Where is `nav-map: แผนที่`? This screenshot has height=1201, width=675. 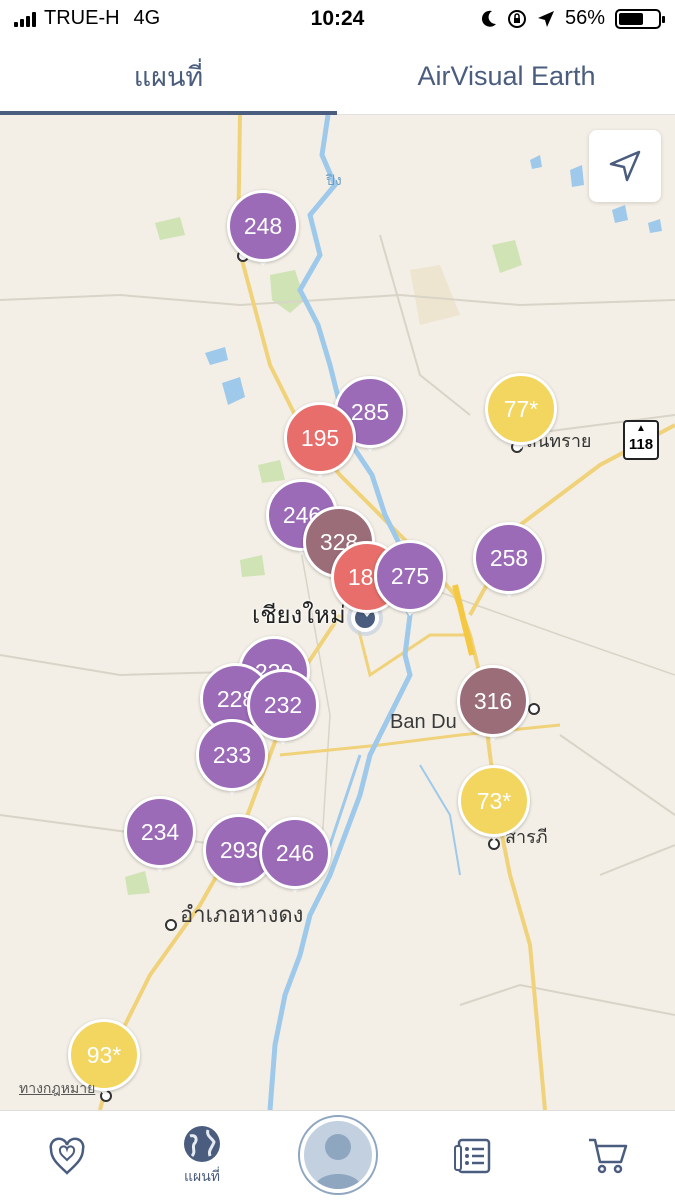
nav-map: แผนที่ is located at coordinates (202, 1156).